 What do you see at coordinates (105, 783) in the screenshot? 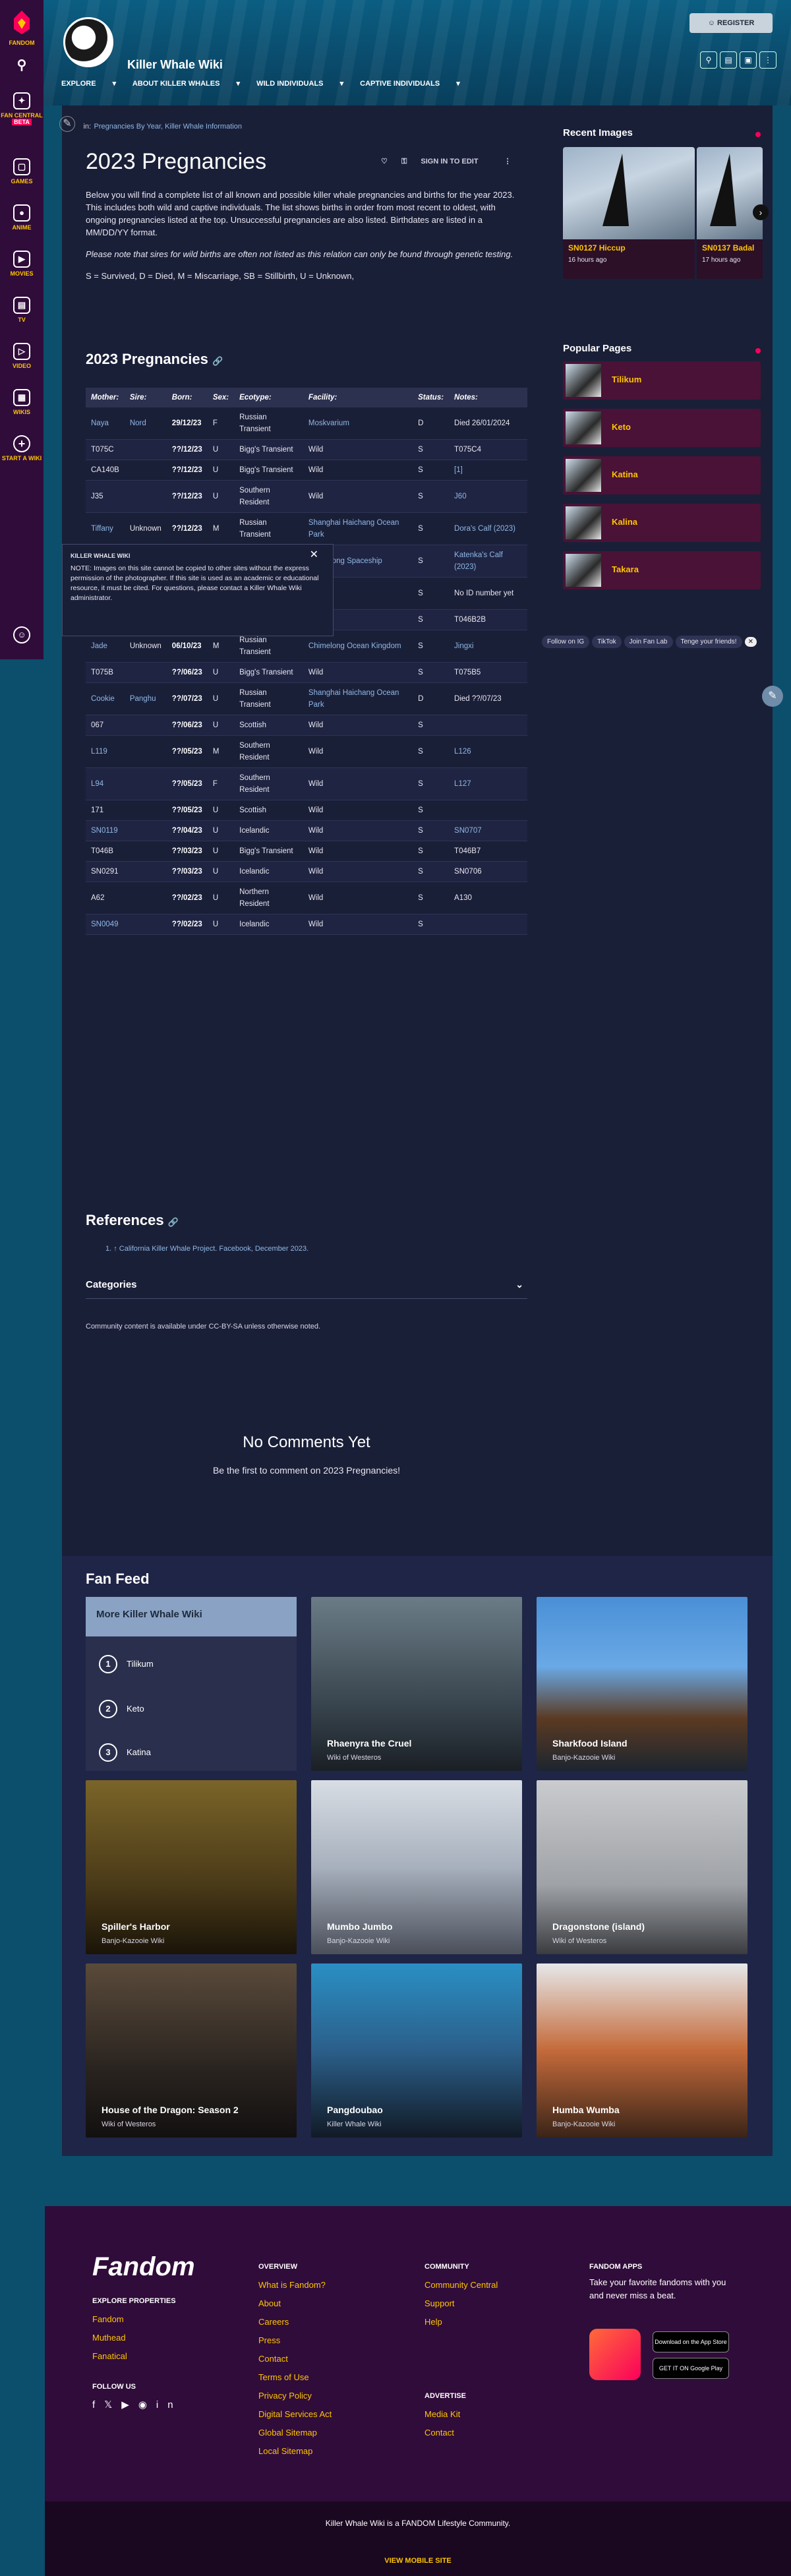
I see `table-cell: L94` at bounding box center [105, 783].